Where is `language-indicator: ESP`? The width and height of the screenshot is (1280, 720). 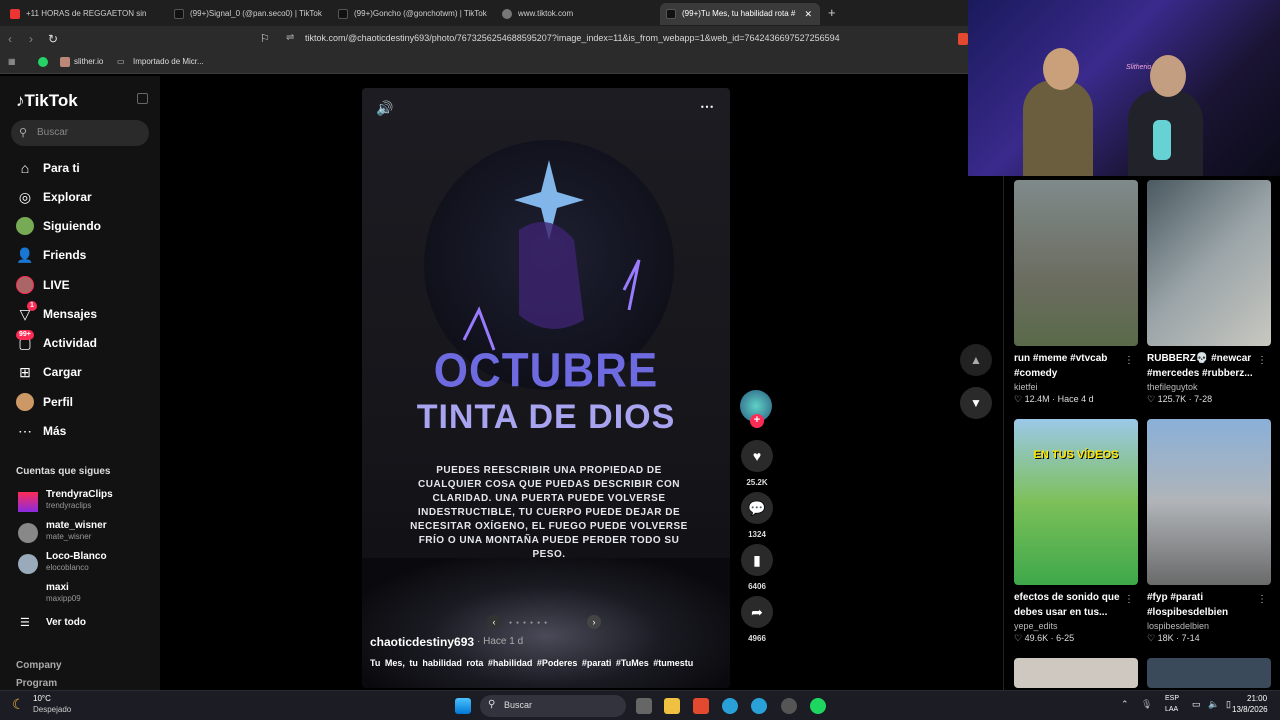 language-indicator: ESP is located at coordinates (1172, 698).